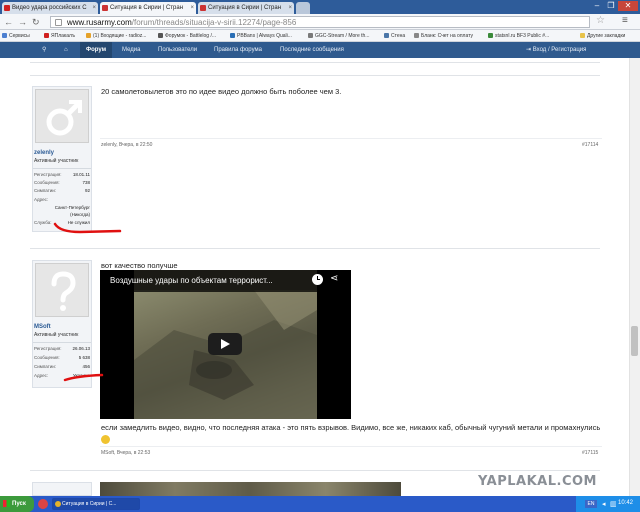 The image size is (640, 512). Describe the element at coordinates (232, 35) in the screenshot. I see `pbbans-icon` at that location.